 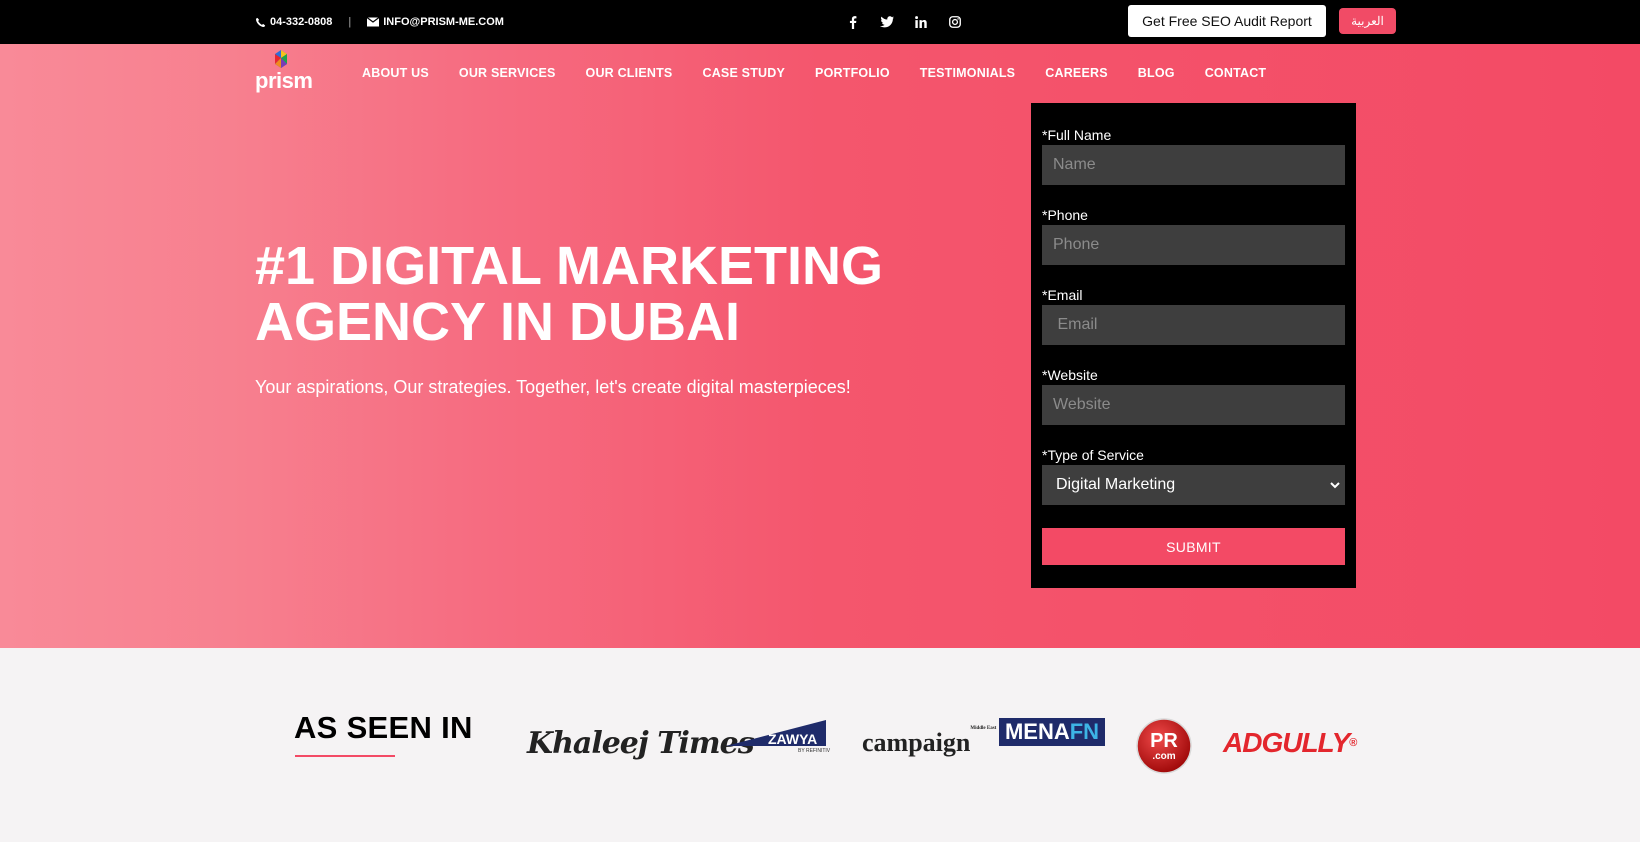 I want to click on nav-about-us: ABOUT US, so click(x=395, y=73).